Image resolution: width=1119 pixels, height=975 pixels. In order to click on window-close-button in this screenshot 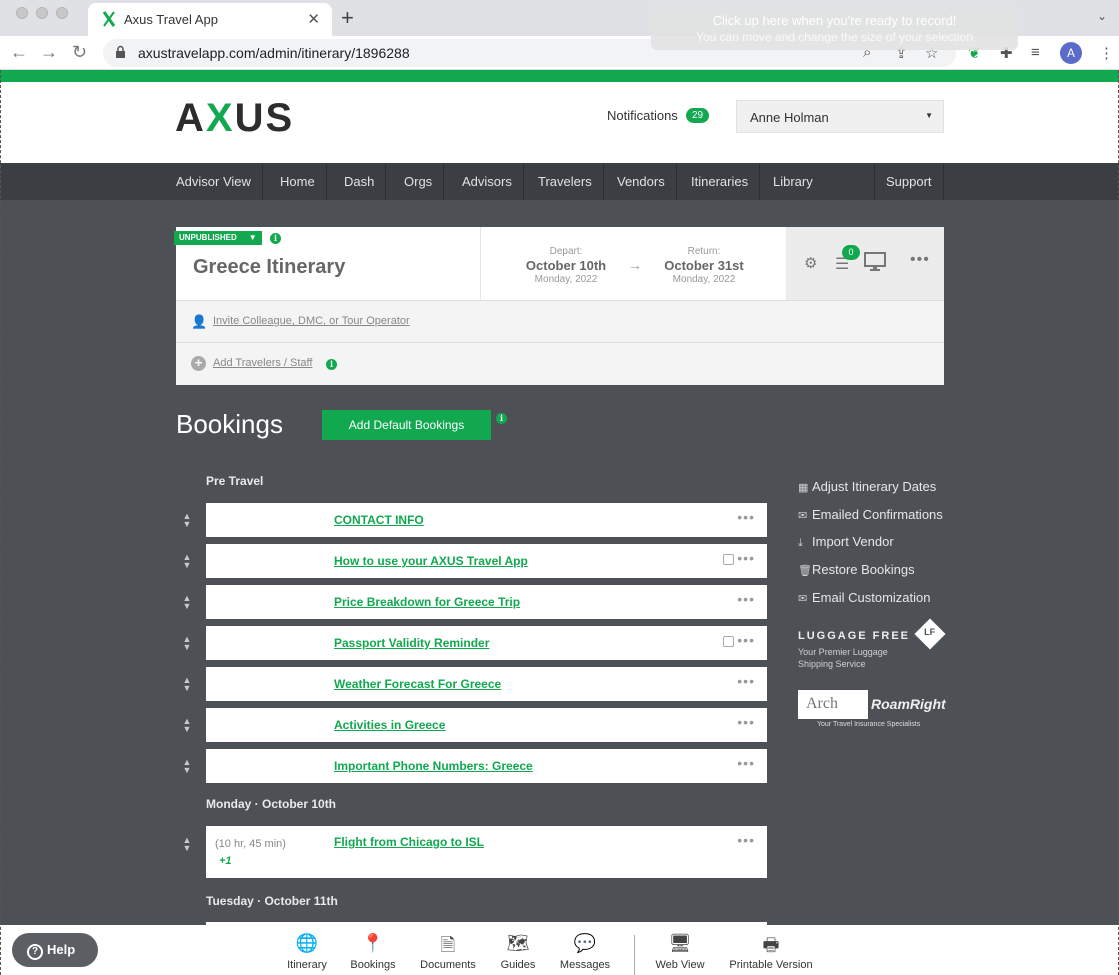, I will do `click(22, 13)`.